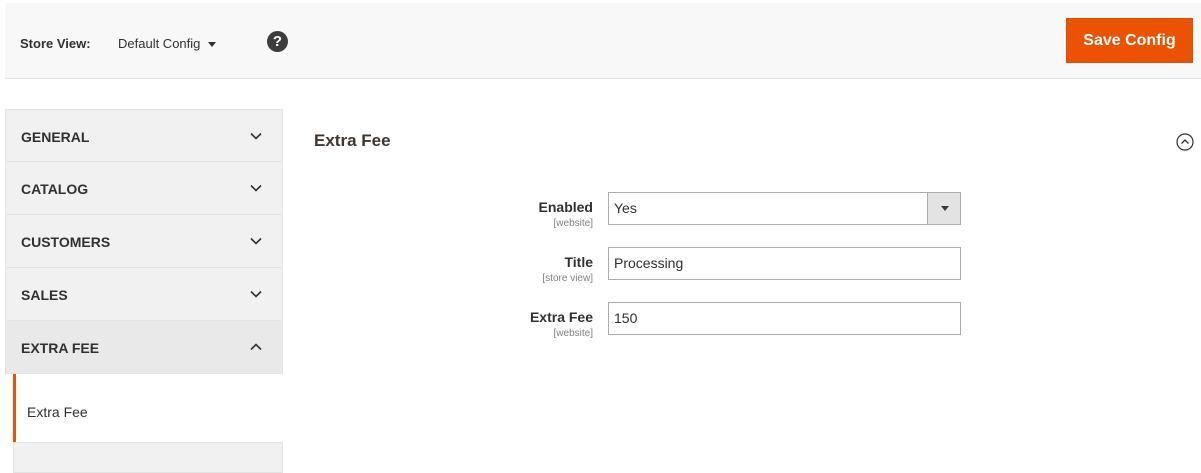  What do you see at coordinates (57, 412) in the screenshot?
I see `sidebar-subitem-label: Extra Fee` at bounding box center [57, 412].